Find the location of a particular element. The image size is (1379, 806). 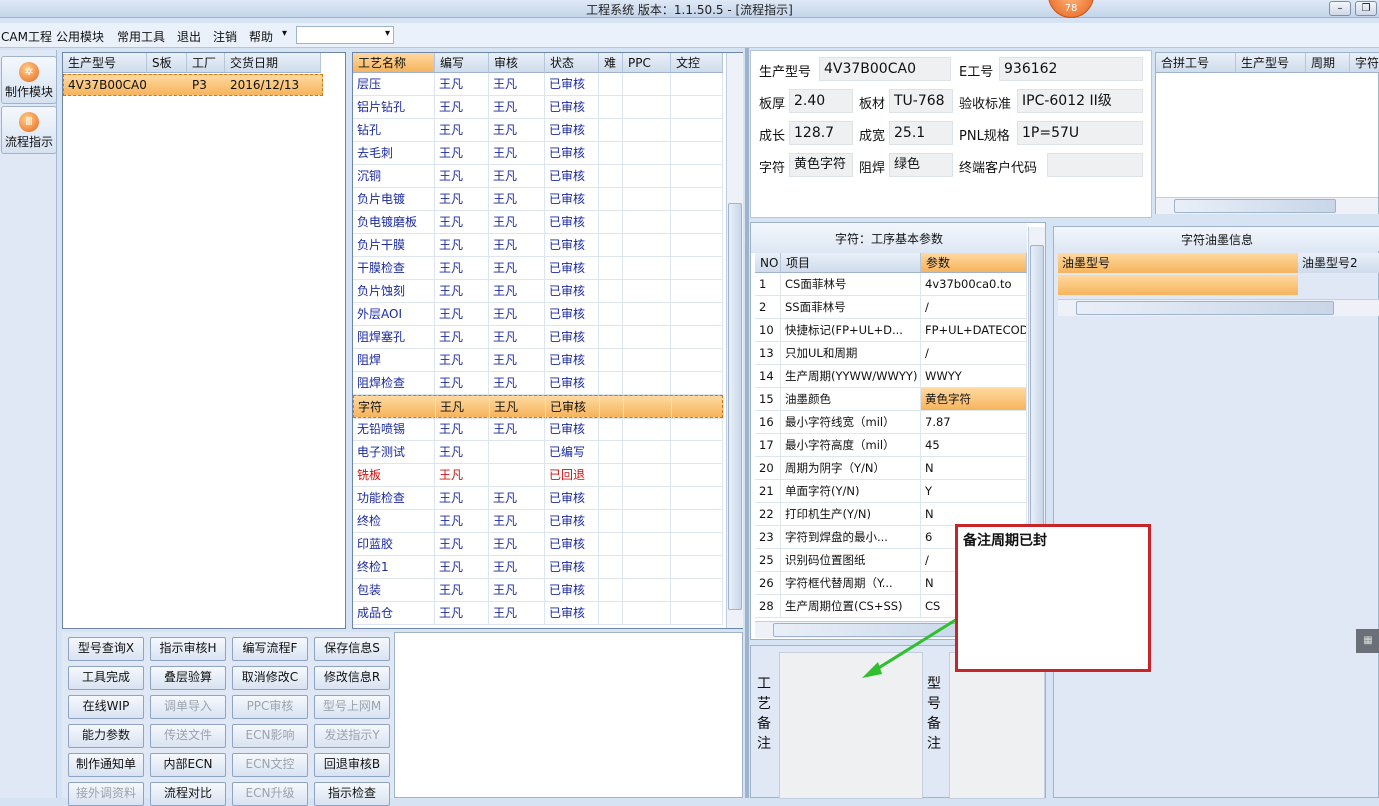

table-row: 负片电镀 王凡 王凡 已审核 is located at coordinates (538, 199).